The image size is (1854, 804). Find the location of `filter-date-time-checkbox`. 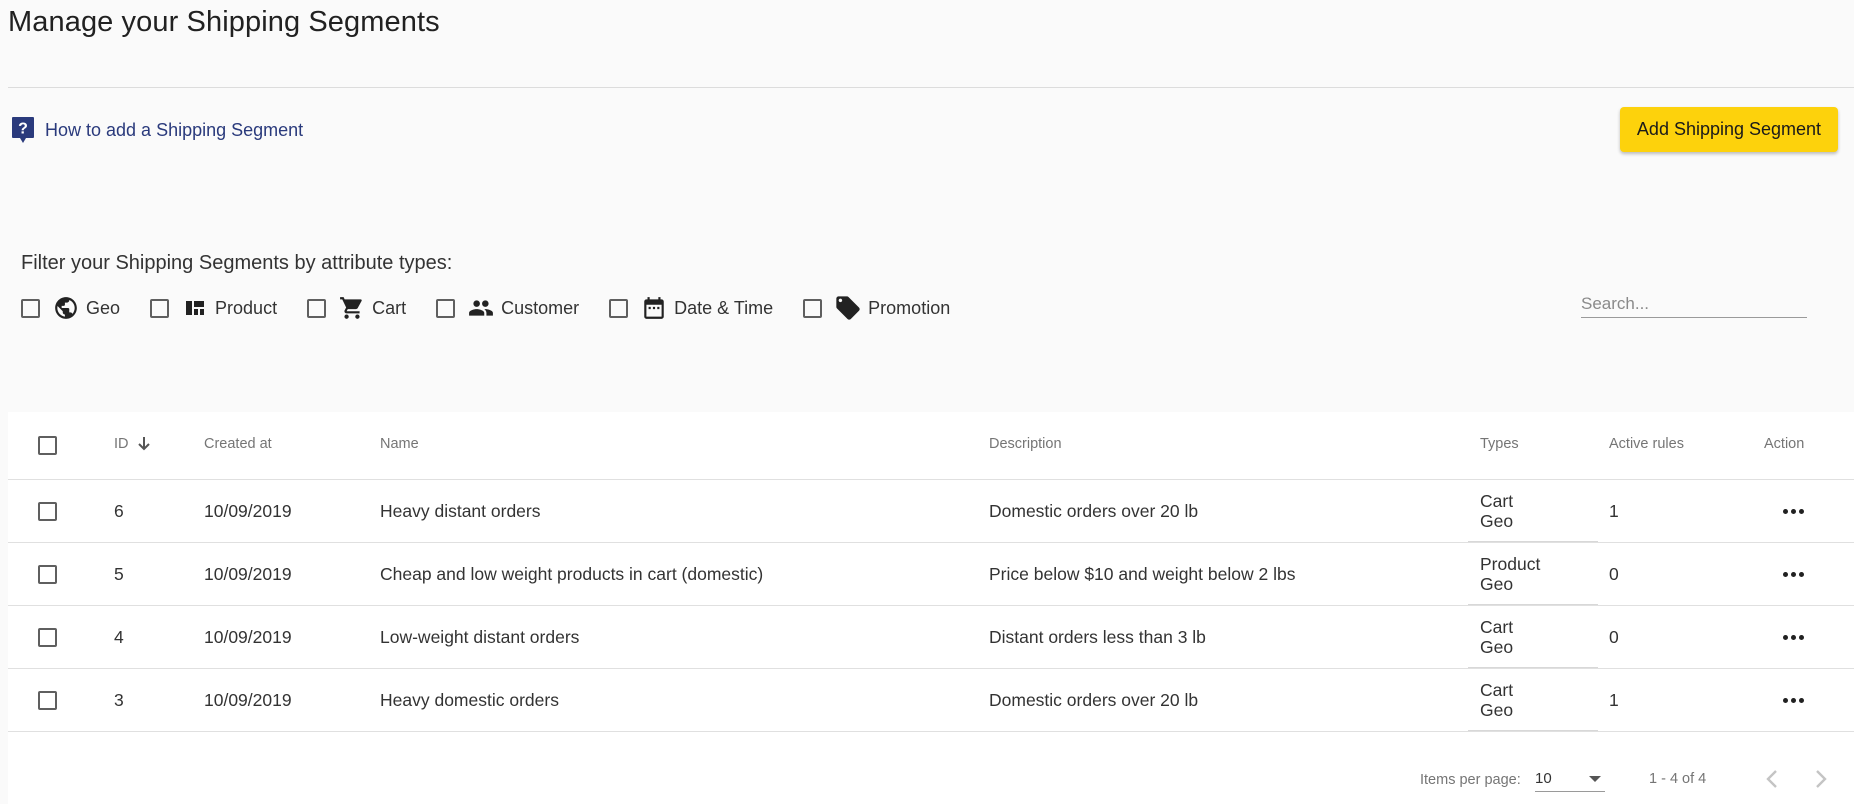

filter-date-time-checkbox is located at coordinates (619, 308).